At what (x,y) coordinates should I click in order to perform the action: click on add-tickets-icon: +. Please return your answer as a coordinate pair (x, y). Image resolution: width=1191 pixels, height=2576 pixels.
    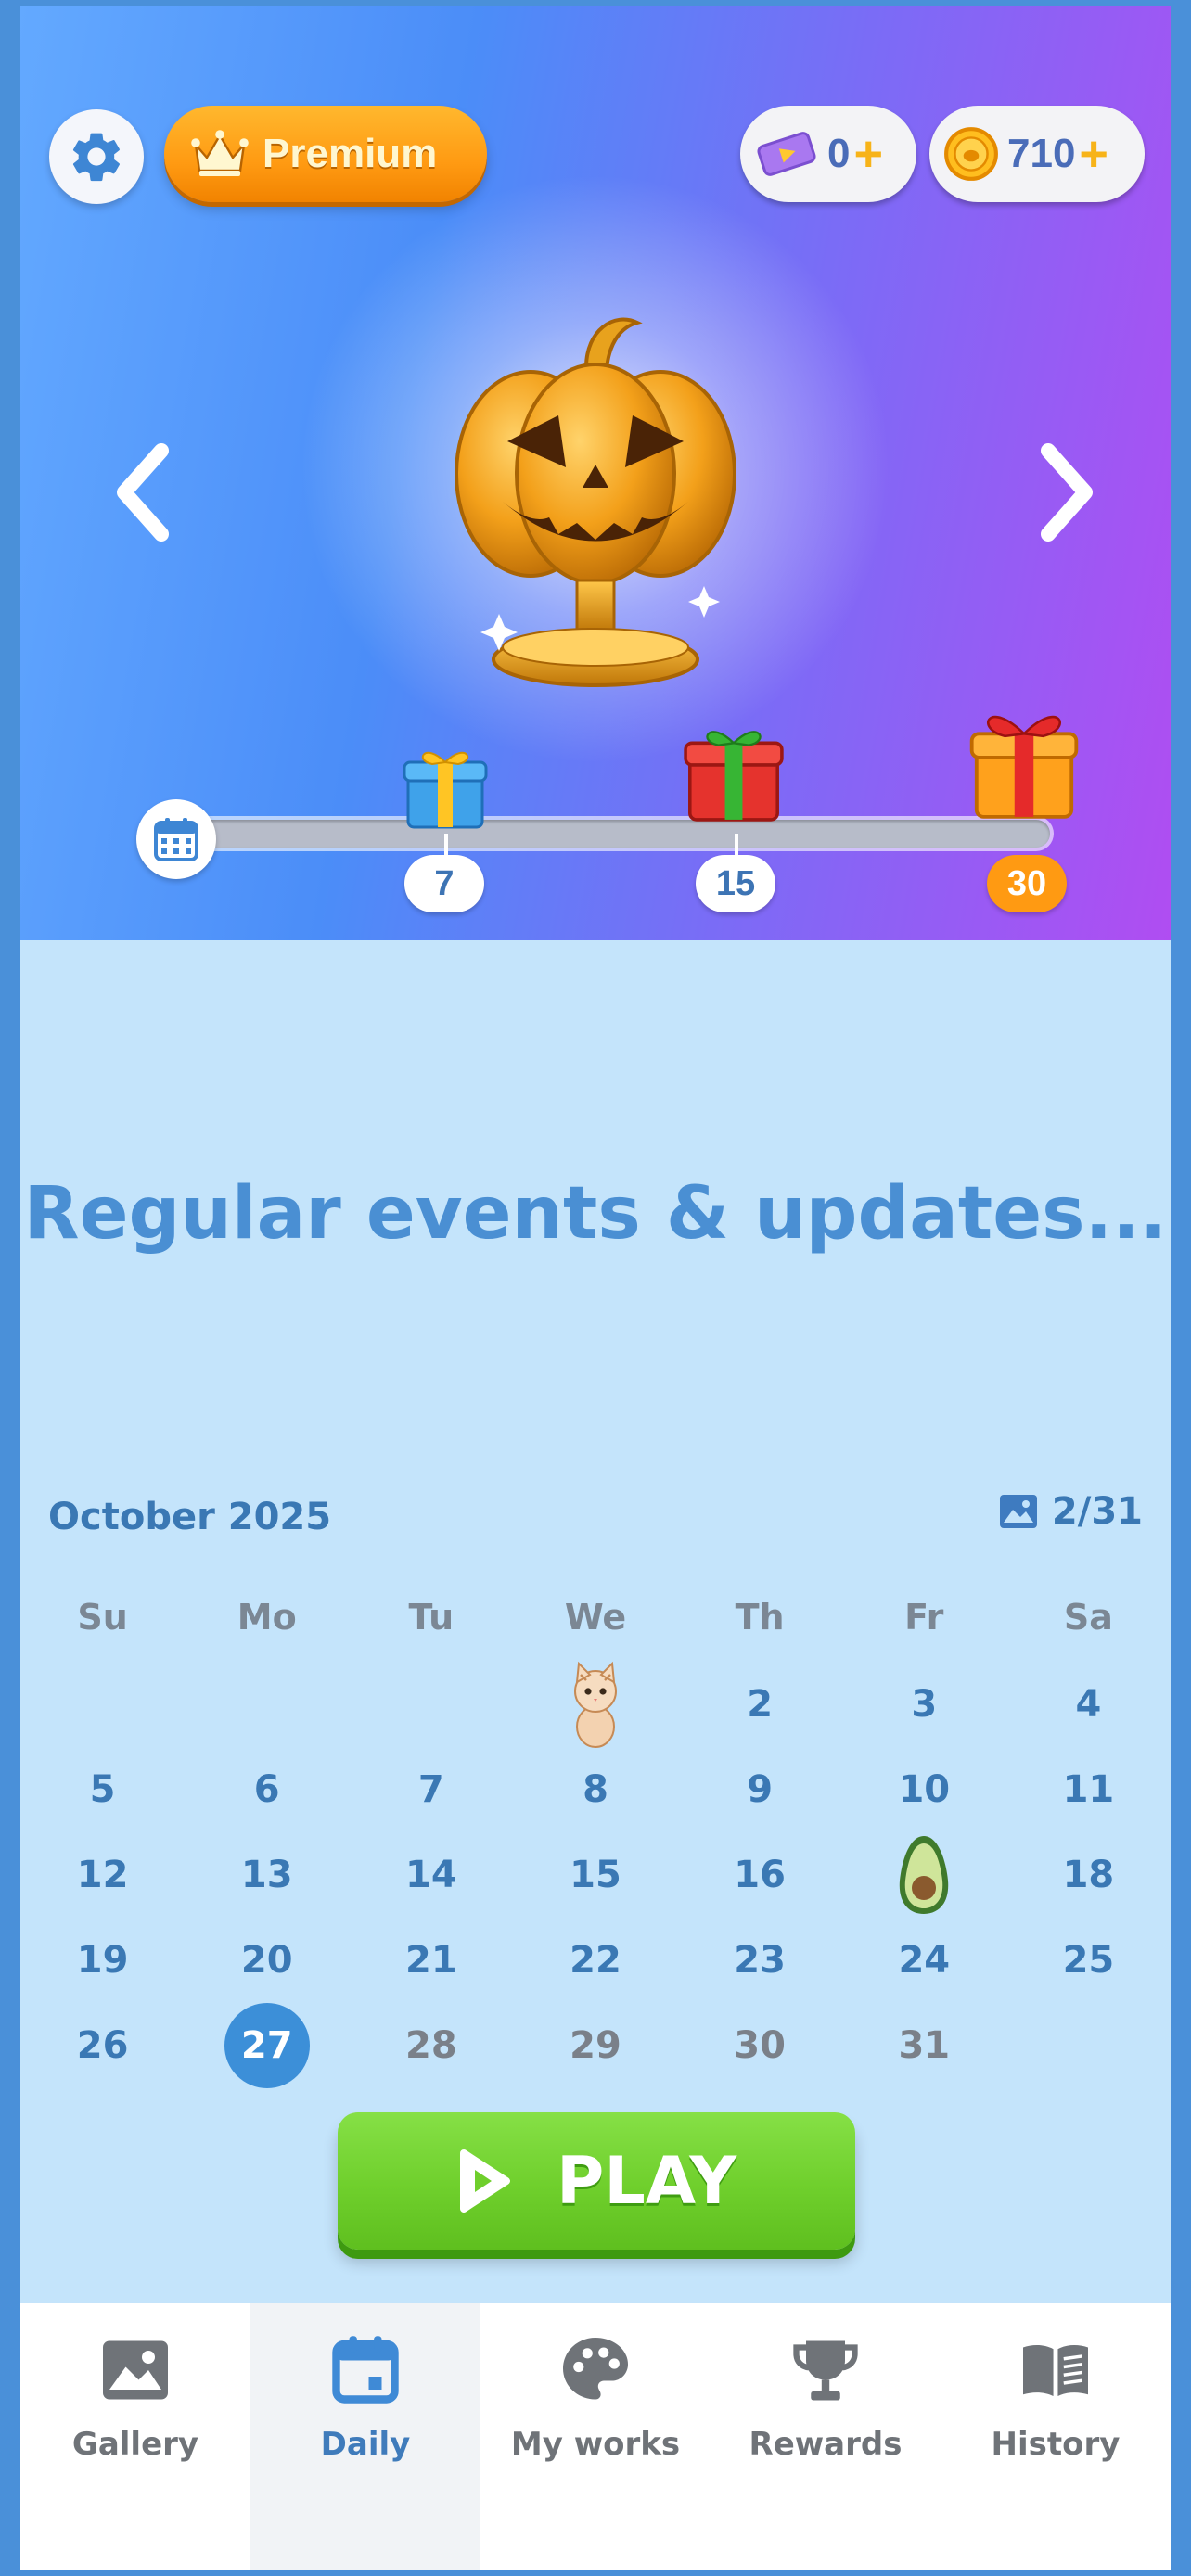
    Looking at the image, I should click on (868, 154).